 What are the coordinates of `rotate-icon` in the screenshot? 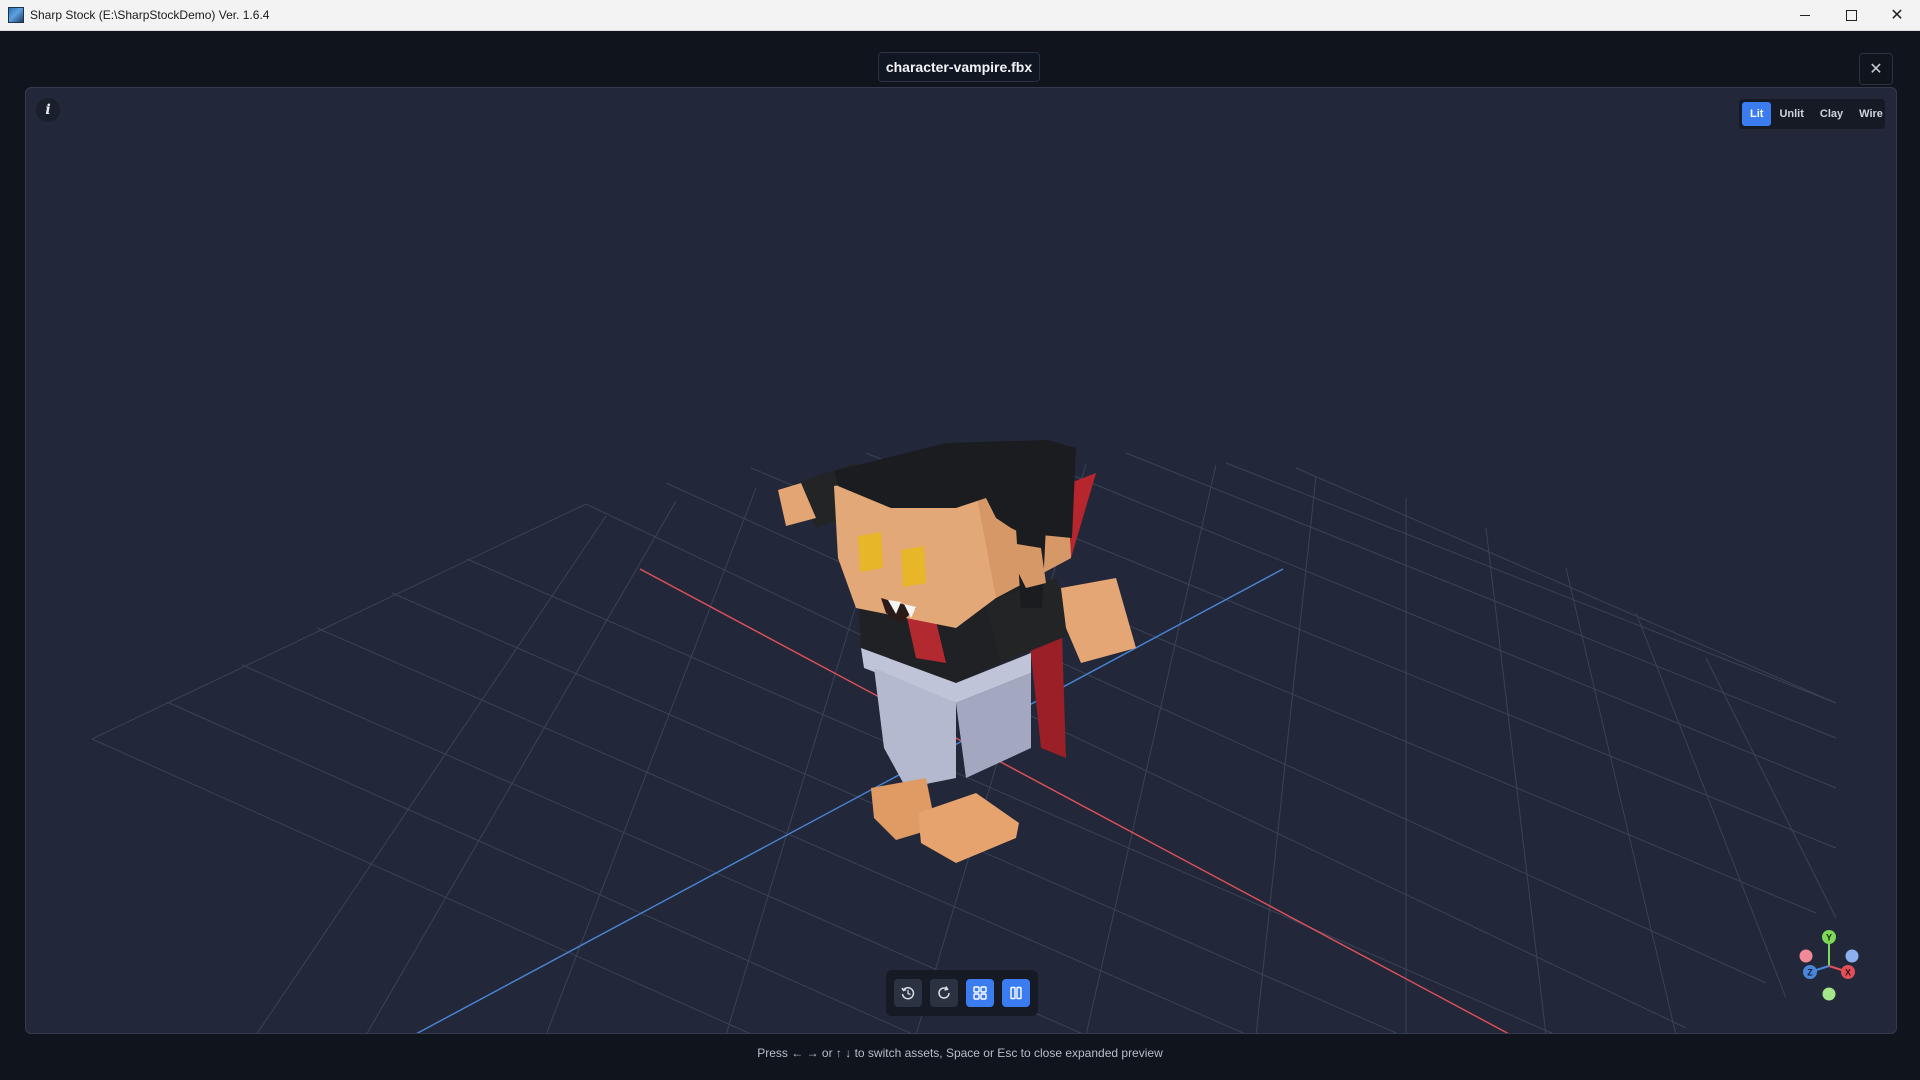 It's located at (944, 992).